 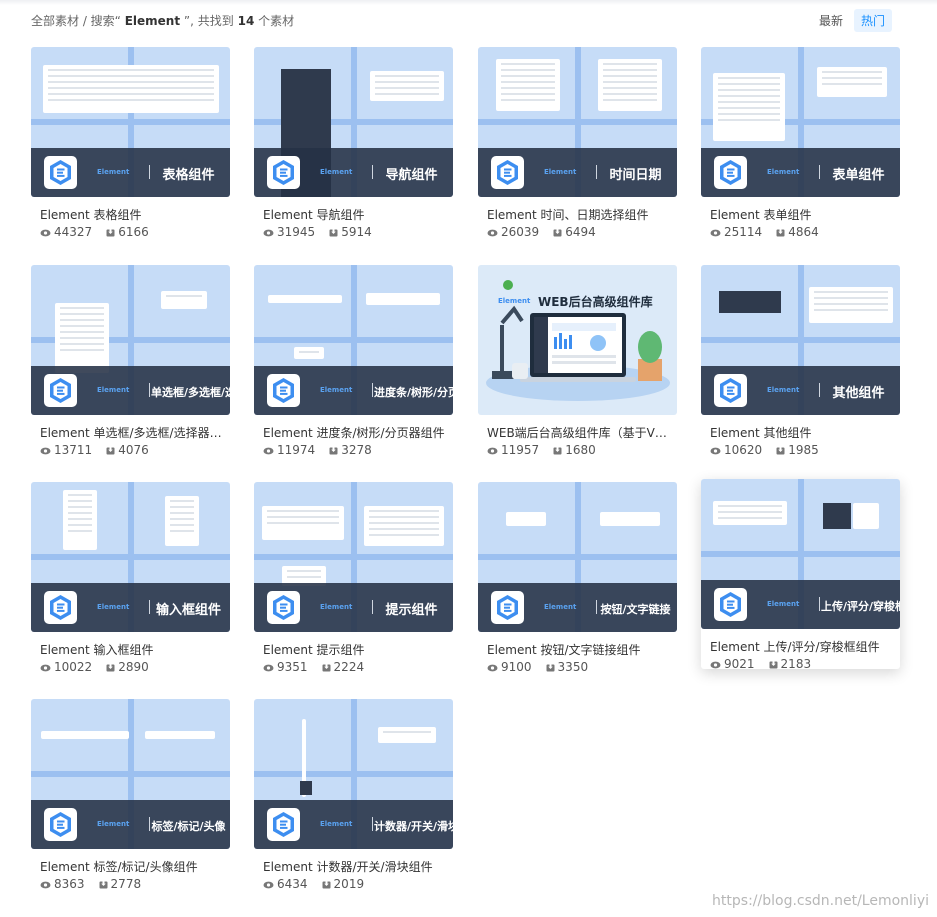 I want to click on card-thumbnail: Element 按钮/文字链接, so click(x=577, y=557).